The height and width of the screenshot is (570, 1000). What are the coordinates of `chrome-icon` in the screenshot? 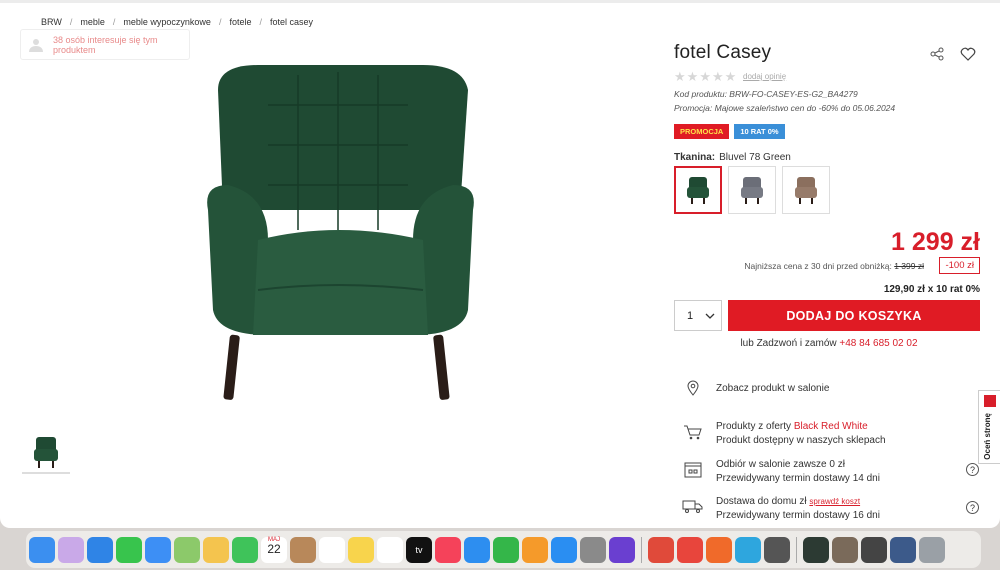 It's located at (690, 549).